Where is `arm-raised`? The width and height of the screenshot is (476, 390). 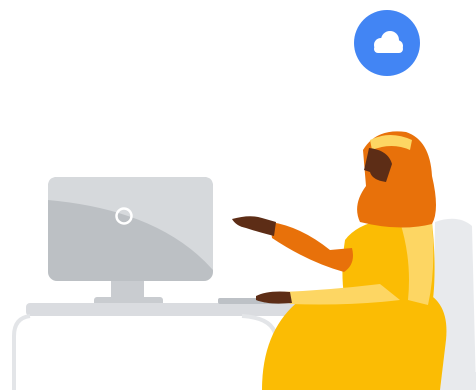
arm-raised is located at coordinates (311, 247).